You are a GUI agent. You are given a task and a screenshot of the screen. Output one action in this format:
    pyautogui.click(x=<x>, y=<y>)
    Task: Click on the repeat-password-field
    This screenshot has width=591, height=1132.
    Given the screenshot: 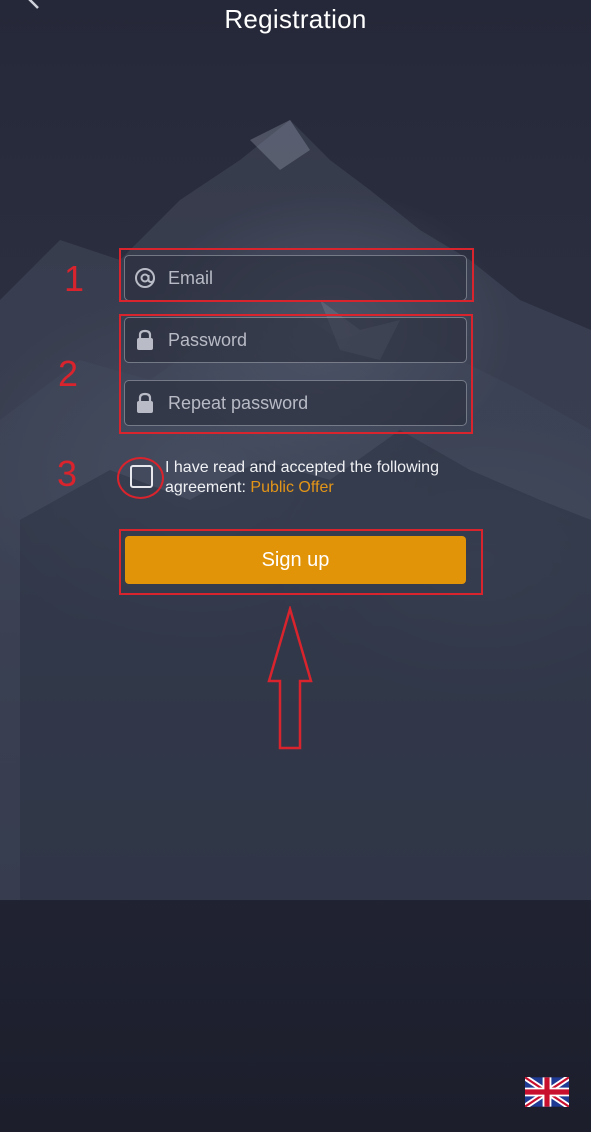 What is the action you would take?
    pyautogui.click(x=295, y=403)
    